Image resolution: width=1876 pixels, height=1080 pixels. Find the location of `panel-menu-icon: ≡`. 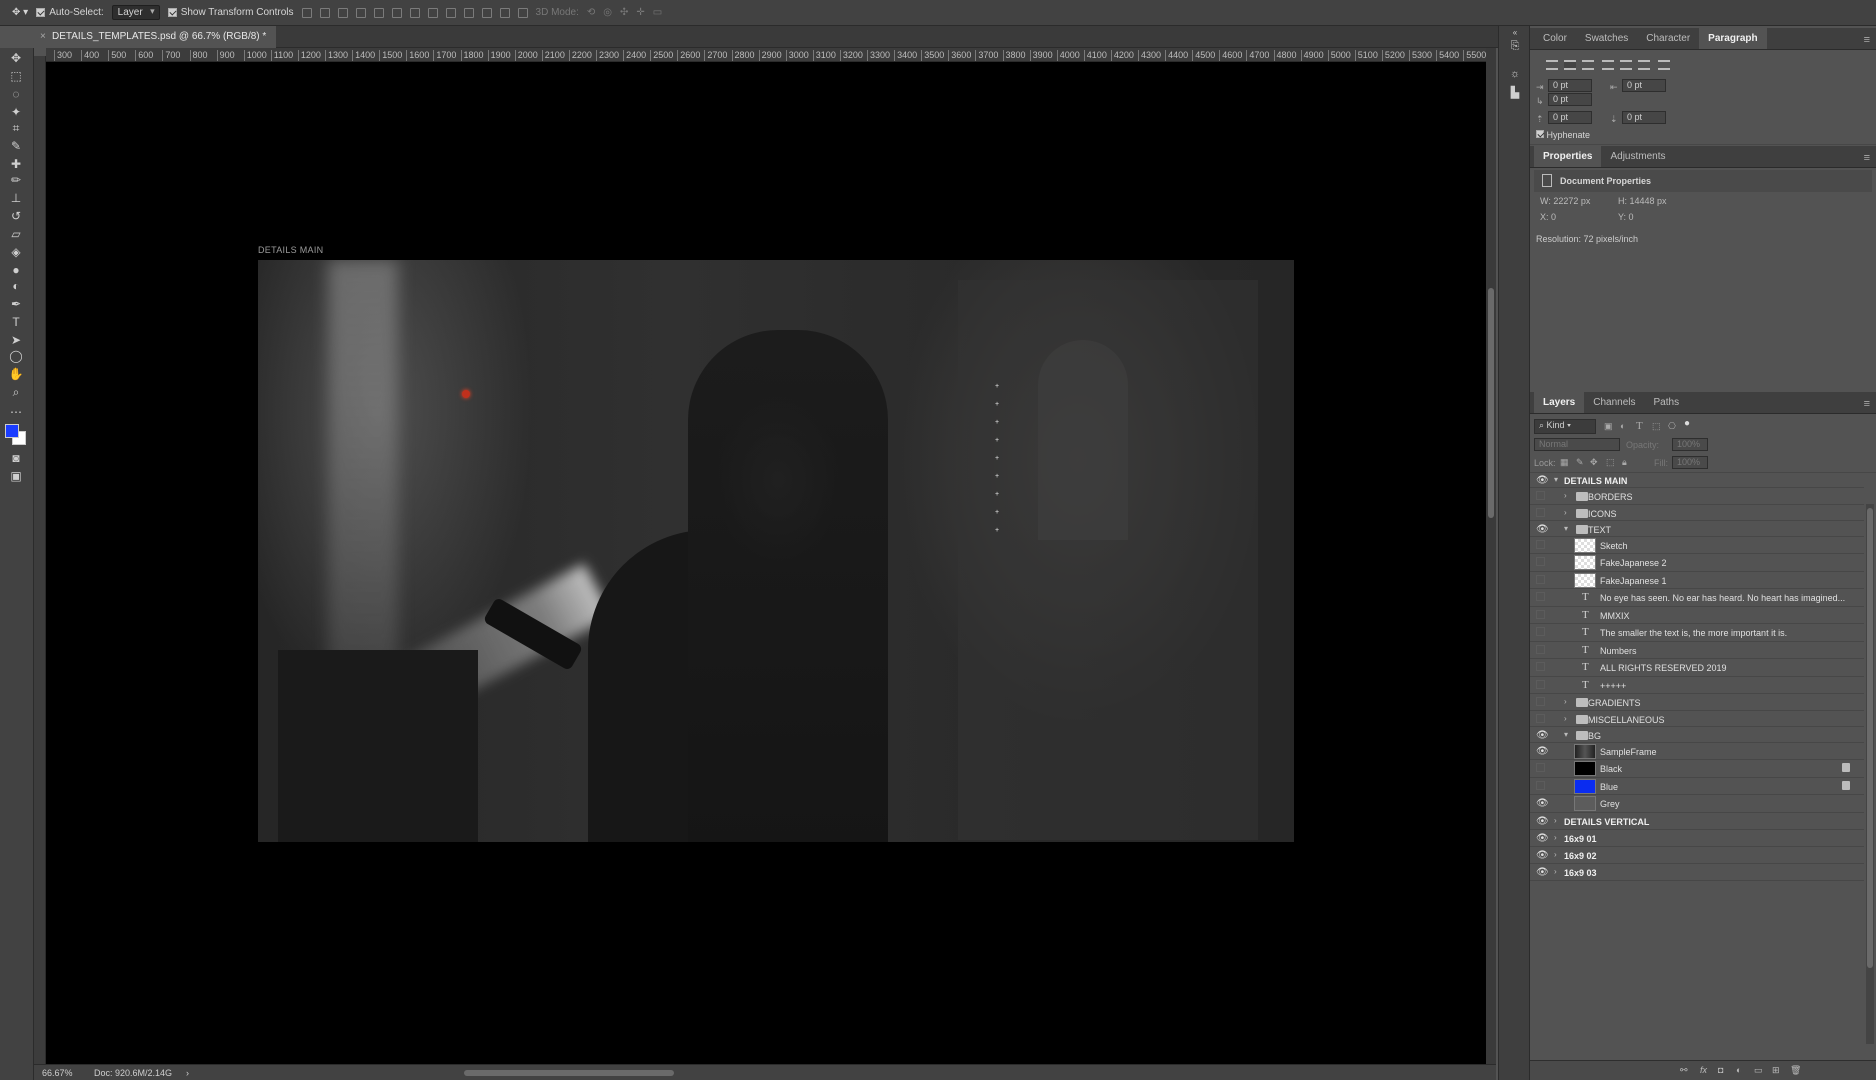

panel-menu-icon: ≡ is located at coordinates (1867, 40).